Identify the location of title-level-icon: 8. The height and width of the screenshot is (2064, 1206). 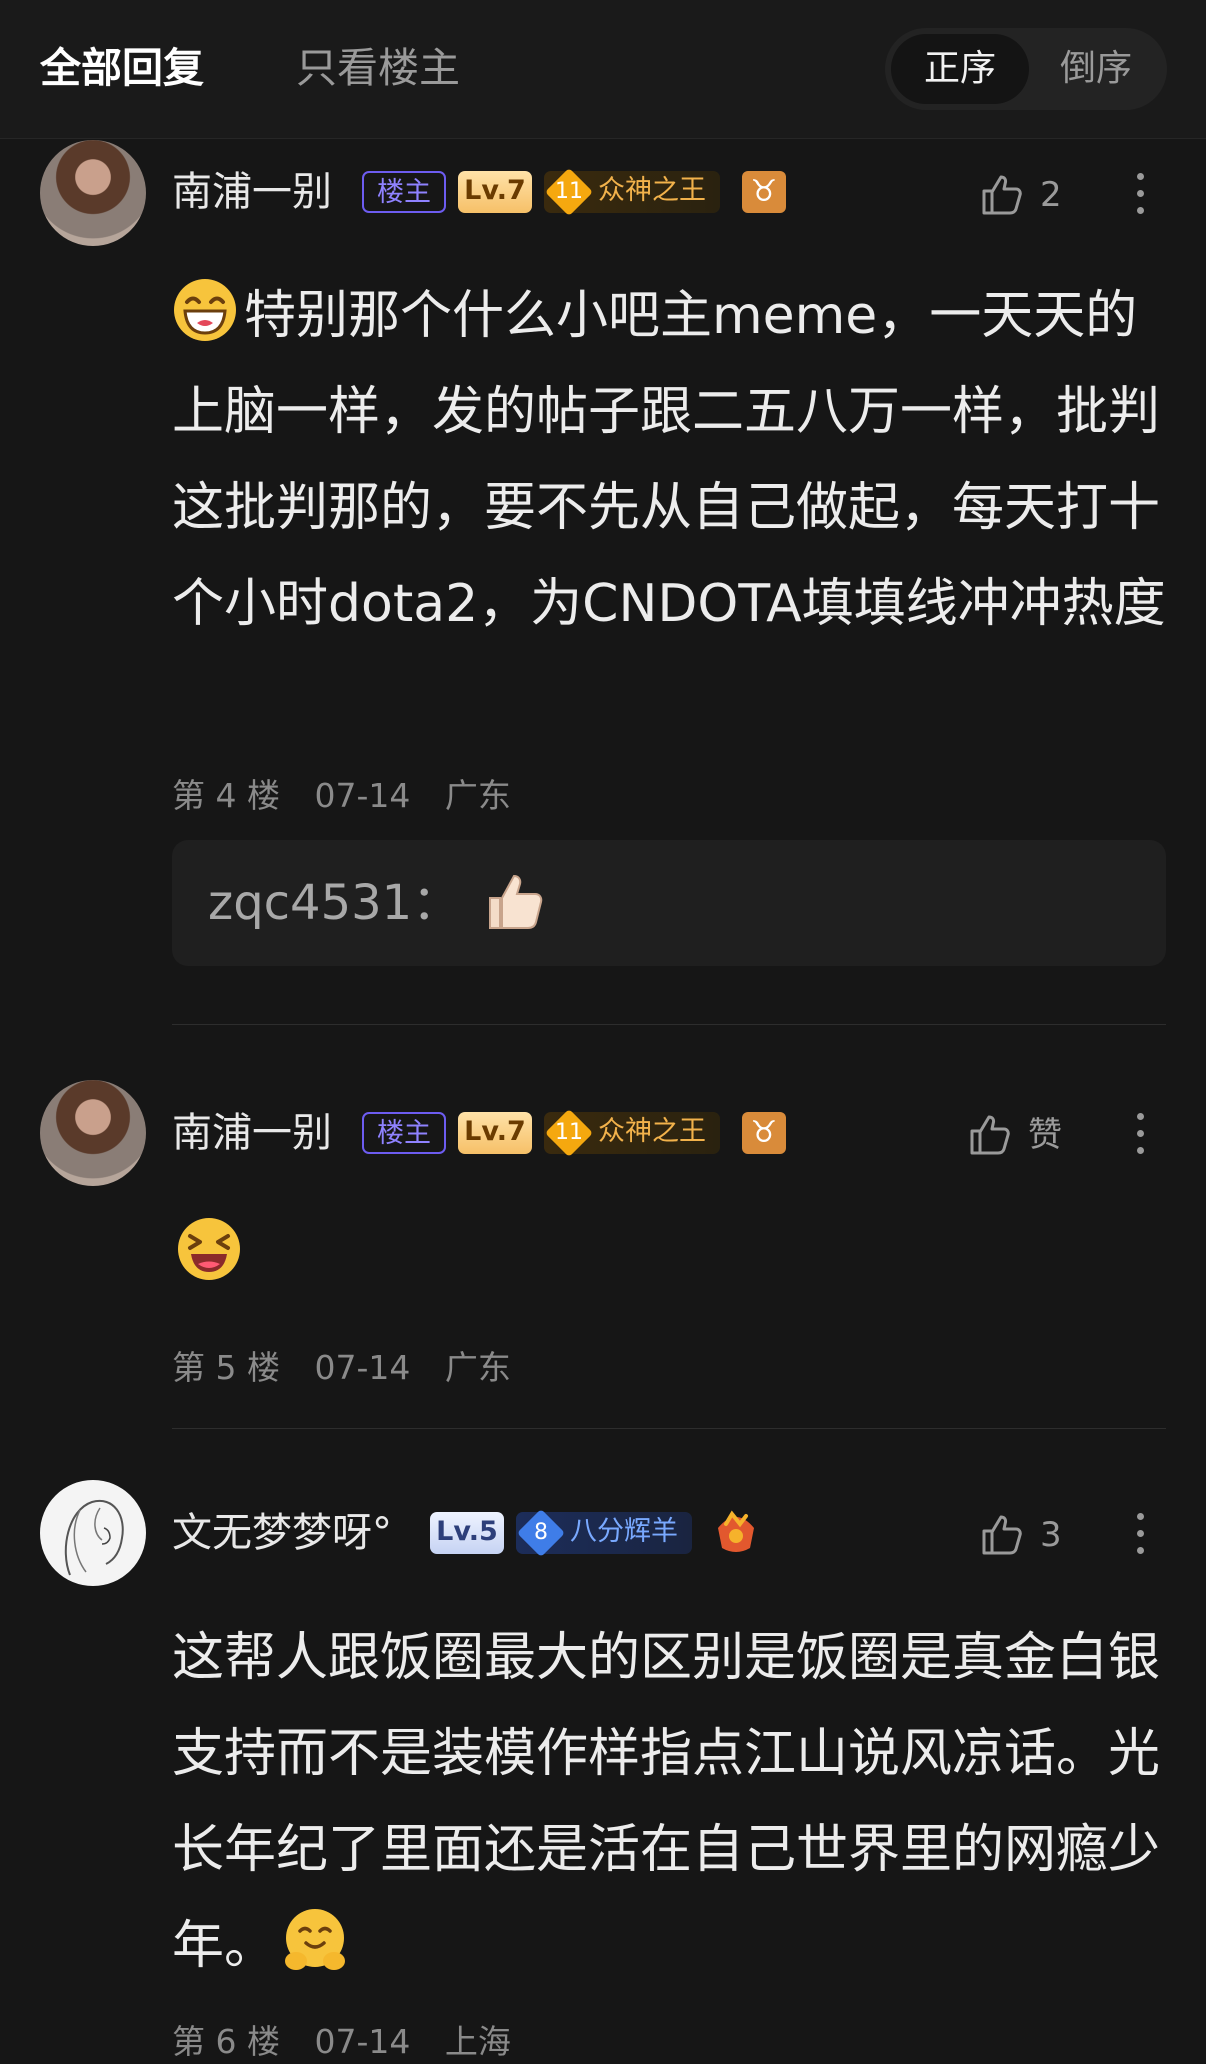
(541, 1533).